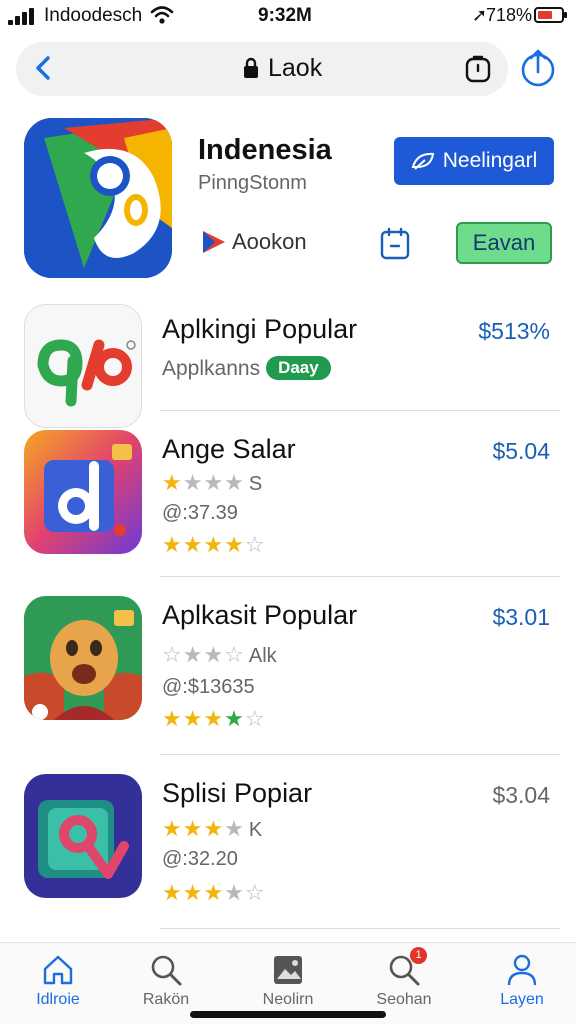  Describe the element at coordinates (251, 67) in the screenshot. I see `lock-icon` at that location.